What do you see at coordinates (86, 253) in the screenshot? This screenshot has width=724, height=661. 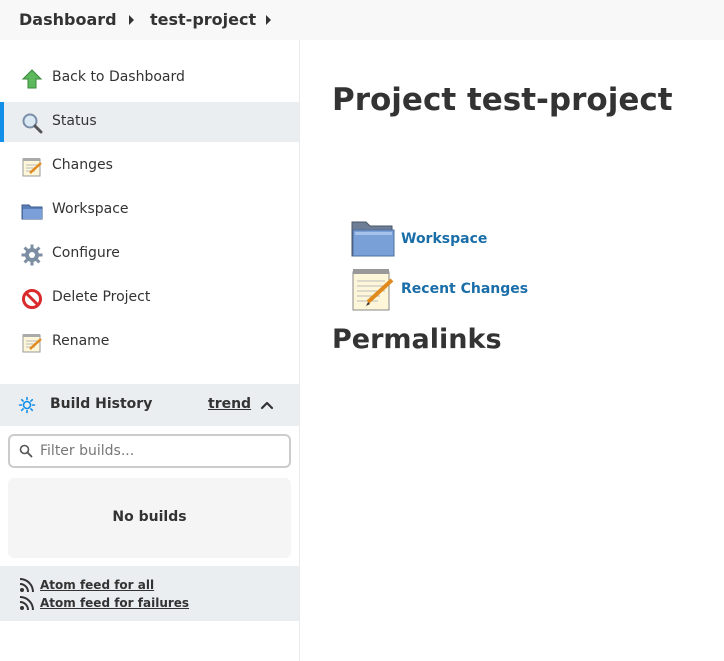 I see `sidebar-item-label: Configure` at bounding box center [86, 253].